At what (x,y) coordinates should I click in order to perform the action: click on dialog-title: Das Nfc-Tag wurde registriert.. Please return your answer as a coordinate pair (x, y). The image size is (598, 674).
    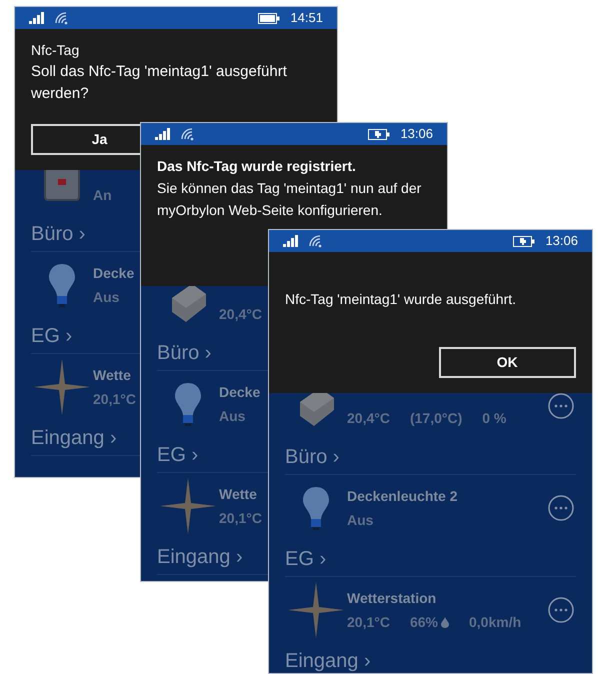
    Looking at the image, I should click on (257, 166).